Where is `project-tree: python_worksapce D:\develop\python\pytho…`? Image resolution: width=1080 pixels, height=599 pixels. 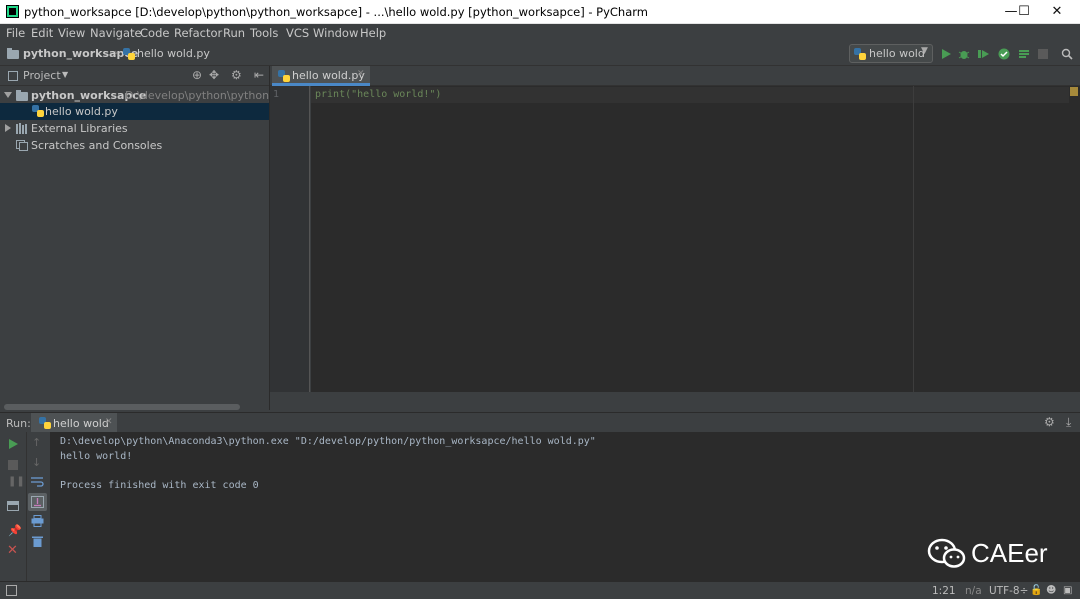 project-tree: python_worksapce D:\develop\python\pytho… is located at coordinates (134, 248).